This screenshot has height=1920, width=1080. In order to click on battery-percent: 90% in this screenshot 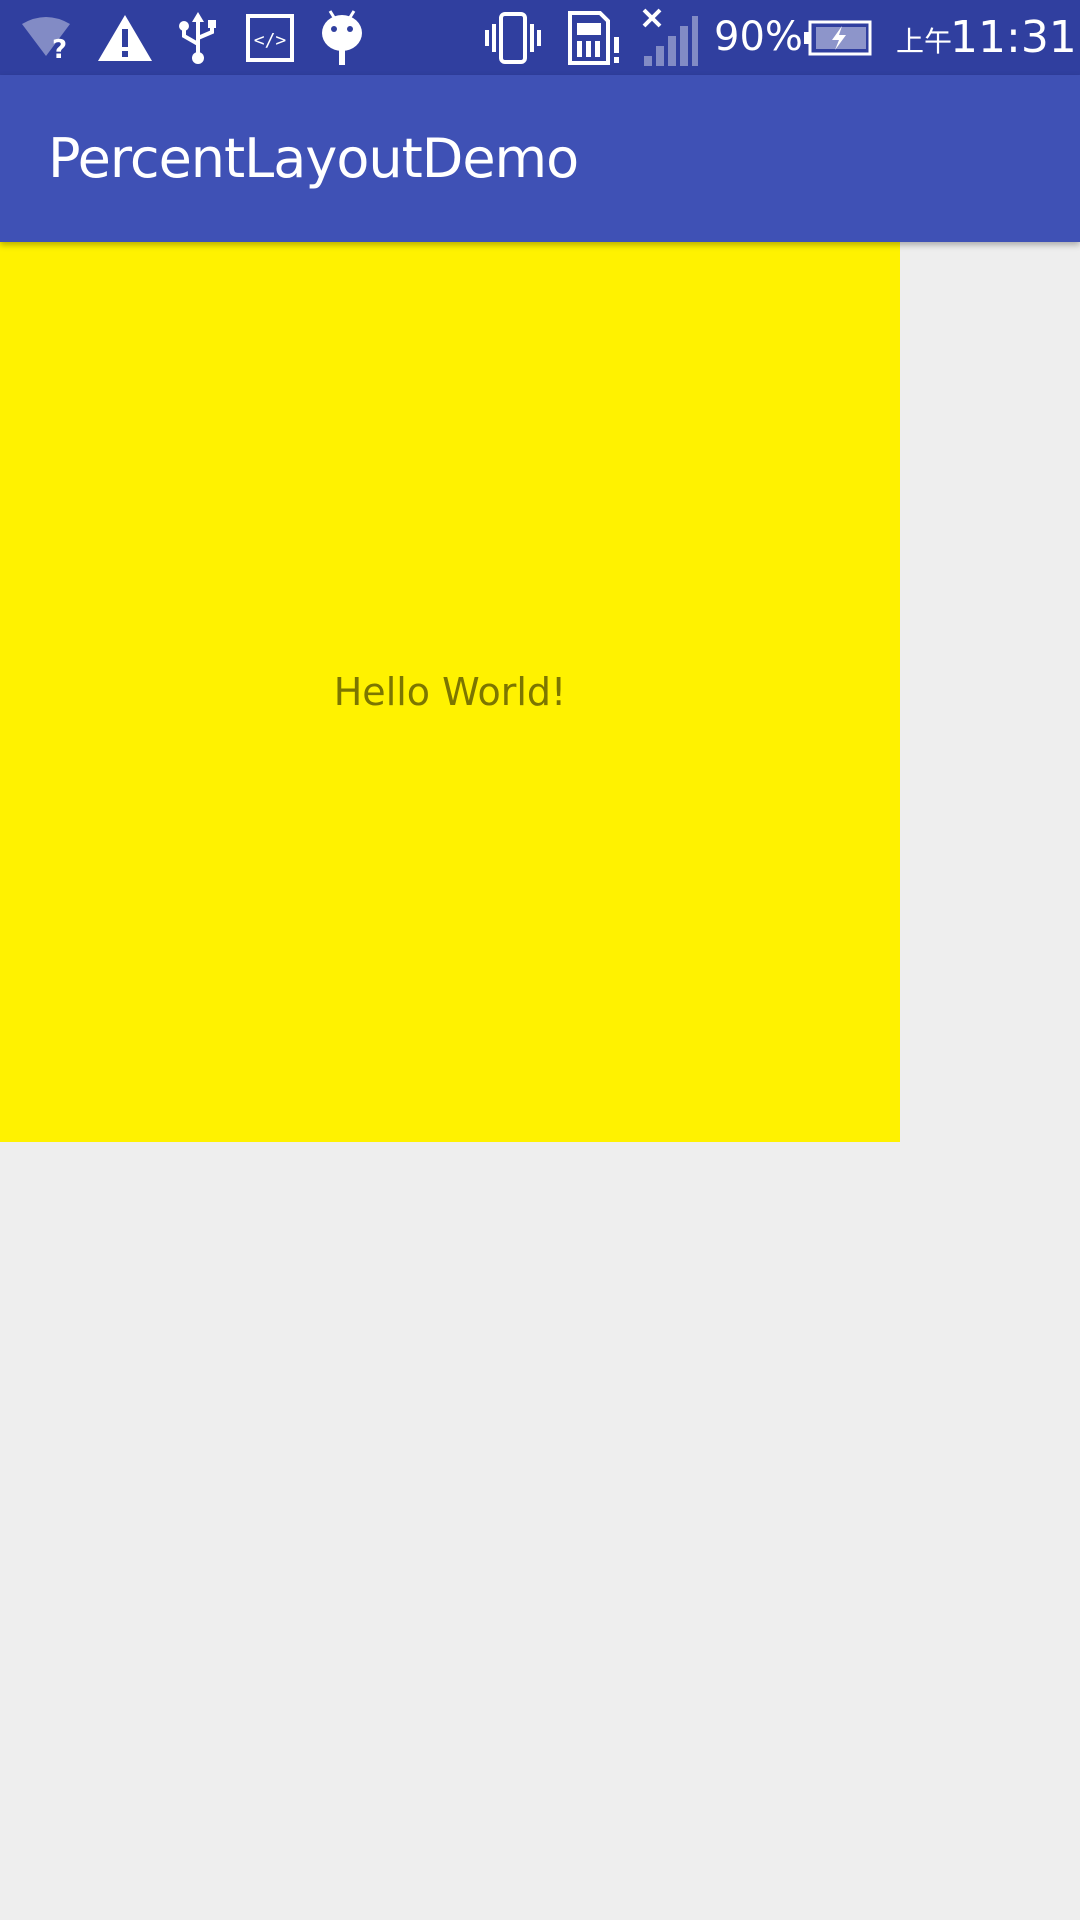, I will do `click(758, 37)`.